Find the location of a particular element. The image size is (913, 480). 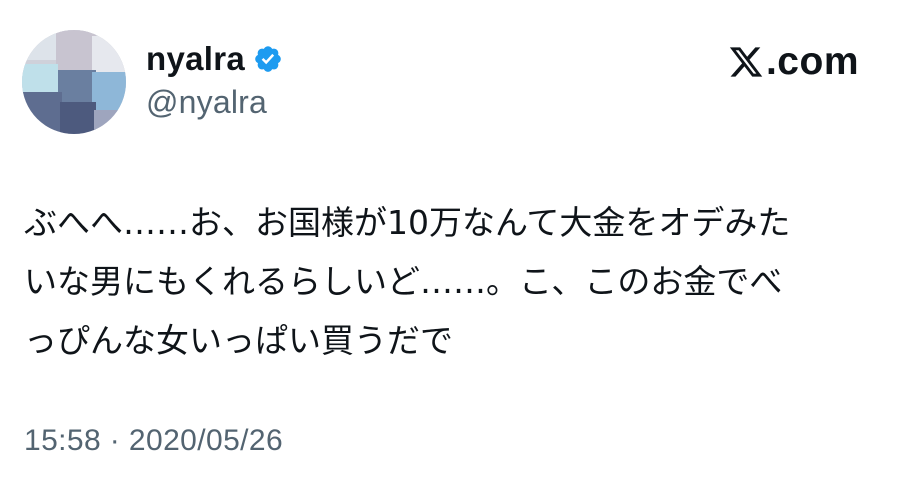

avatar is located at coordinates (74, 82).